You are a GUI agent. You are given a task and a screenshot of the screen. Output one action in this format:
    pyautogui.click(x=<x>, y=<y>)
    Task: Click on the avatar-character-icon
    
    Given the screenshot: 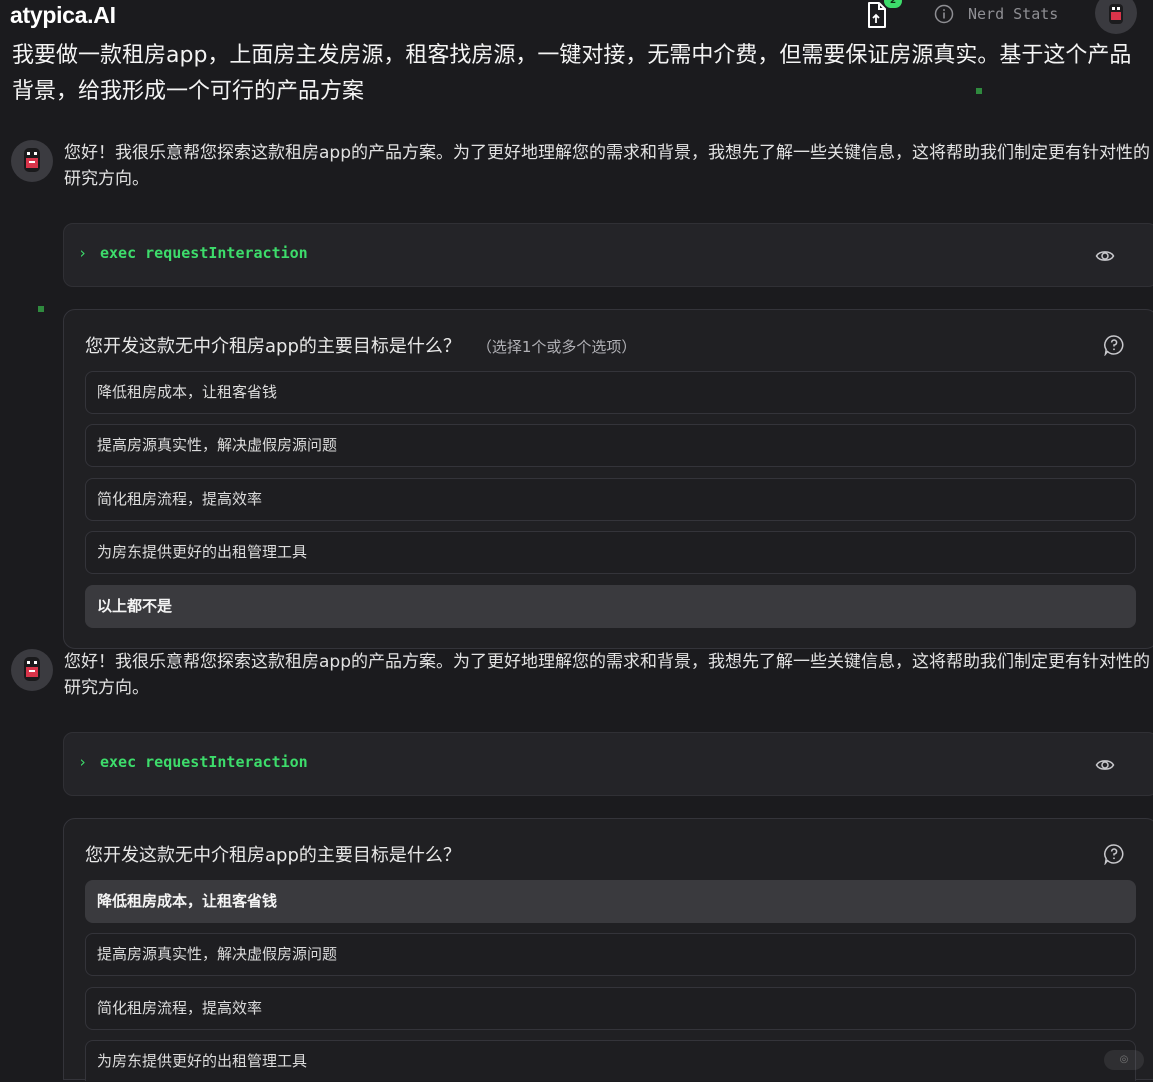 What is the action you would take?
    pyautogui.click(x=1116, y=14)
    